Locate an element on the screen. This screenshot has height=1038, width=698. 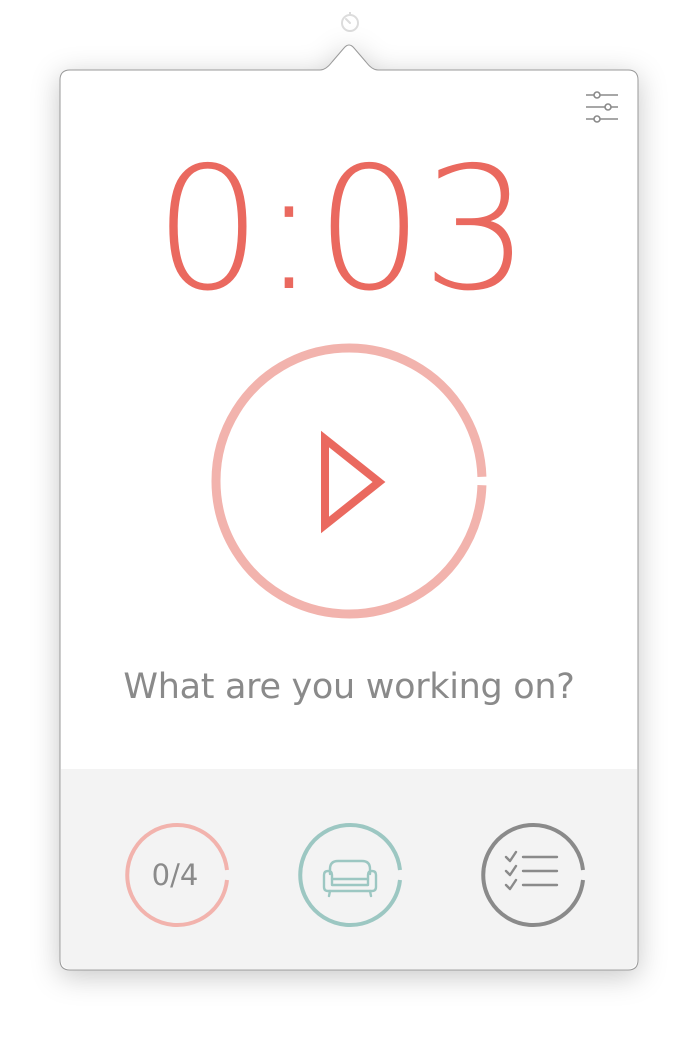
sliders-icon is located at coordinates (602, 107).